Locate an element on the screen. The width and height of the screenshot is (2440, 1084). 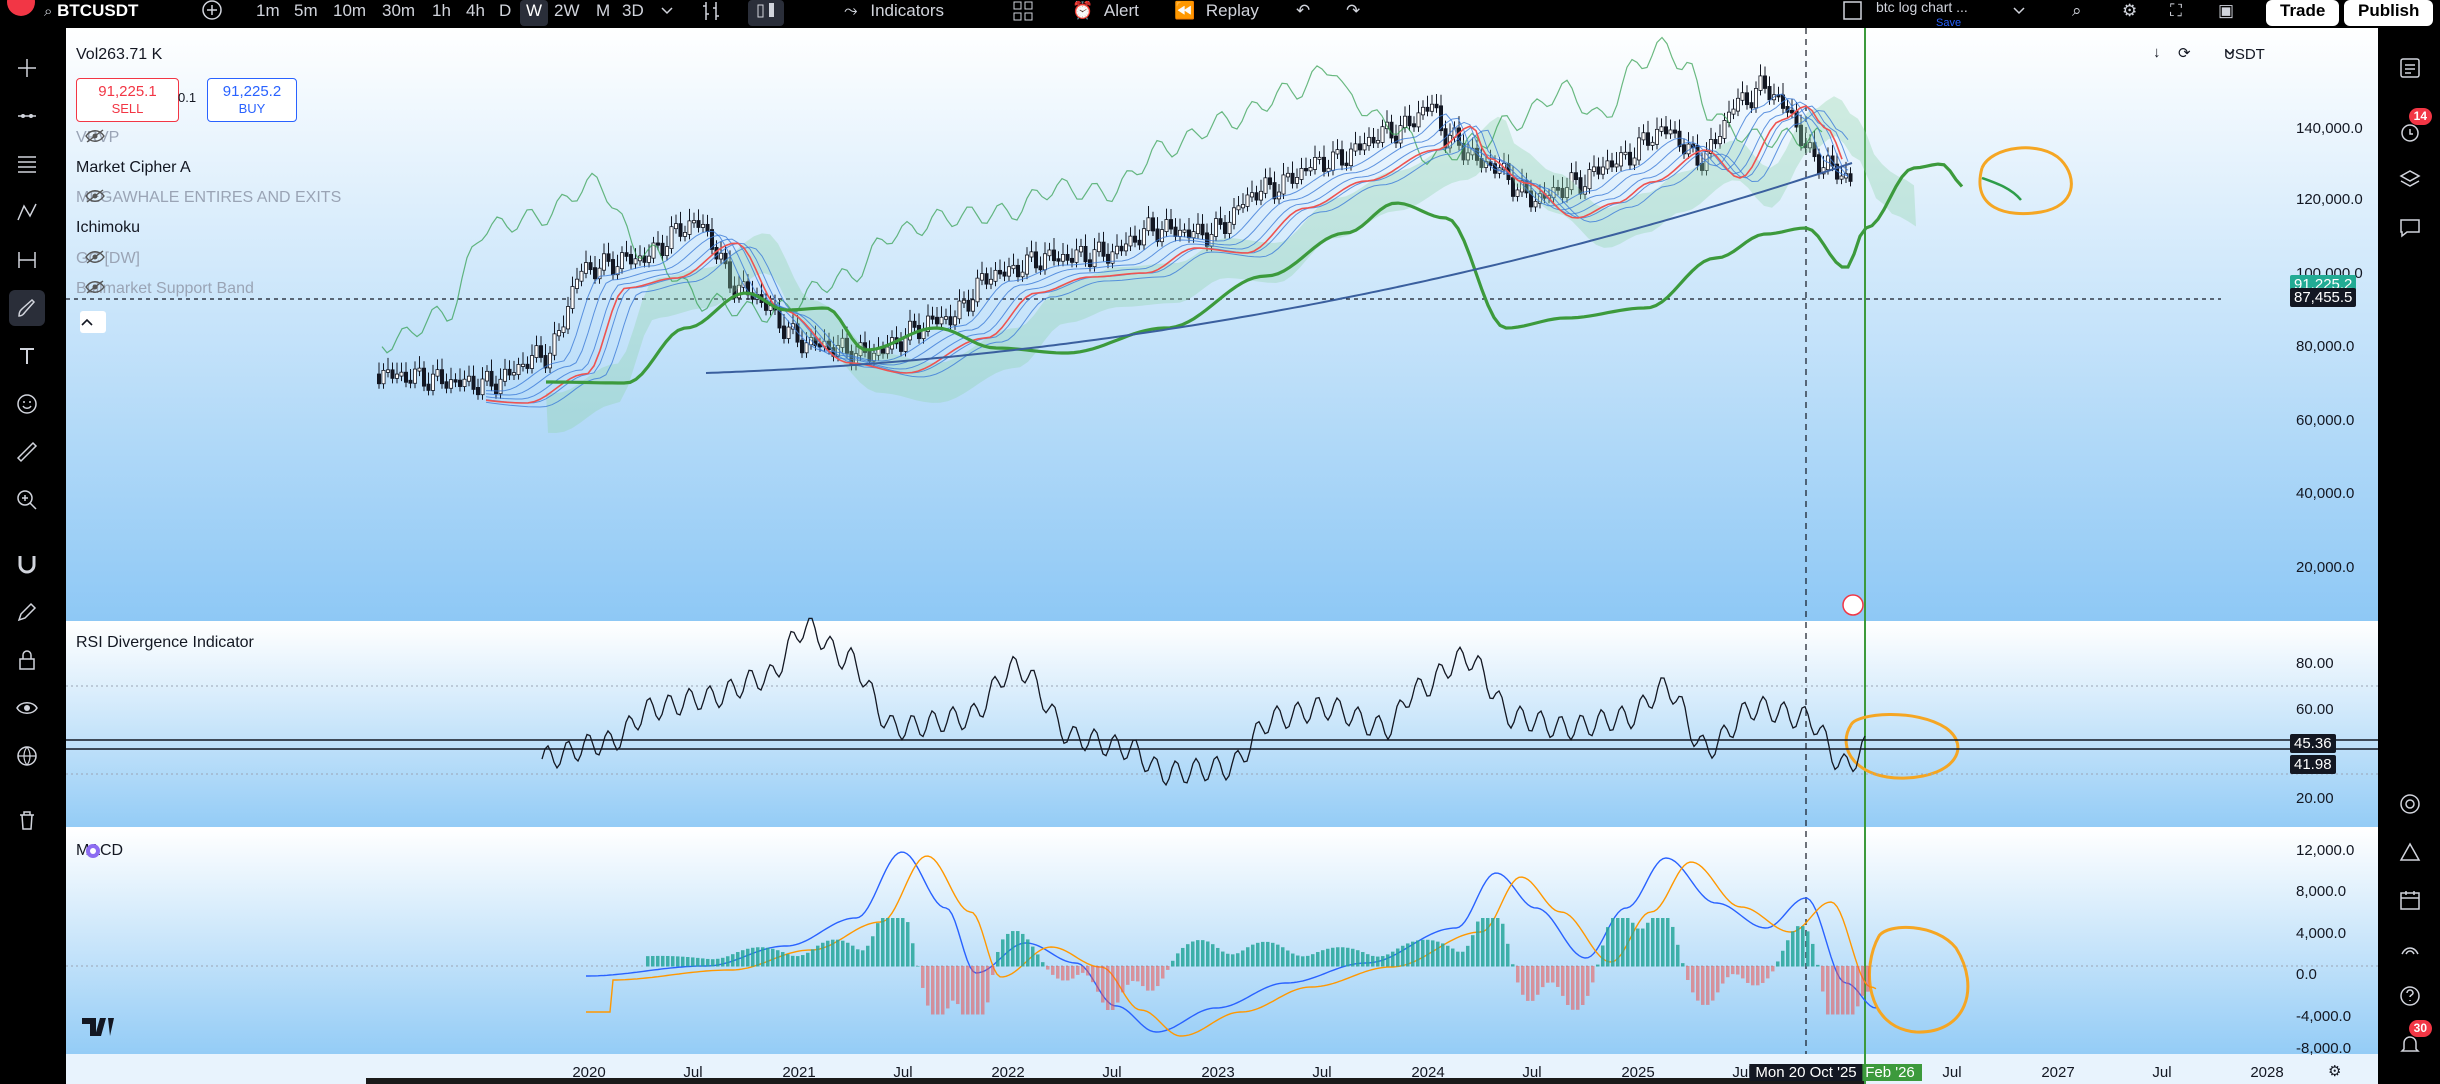
pattern-tool is located at coordinates (27, 212).